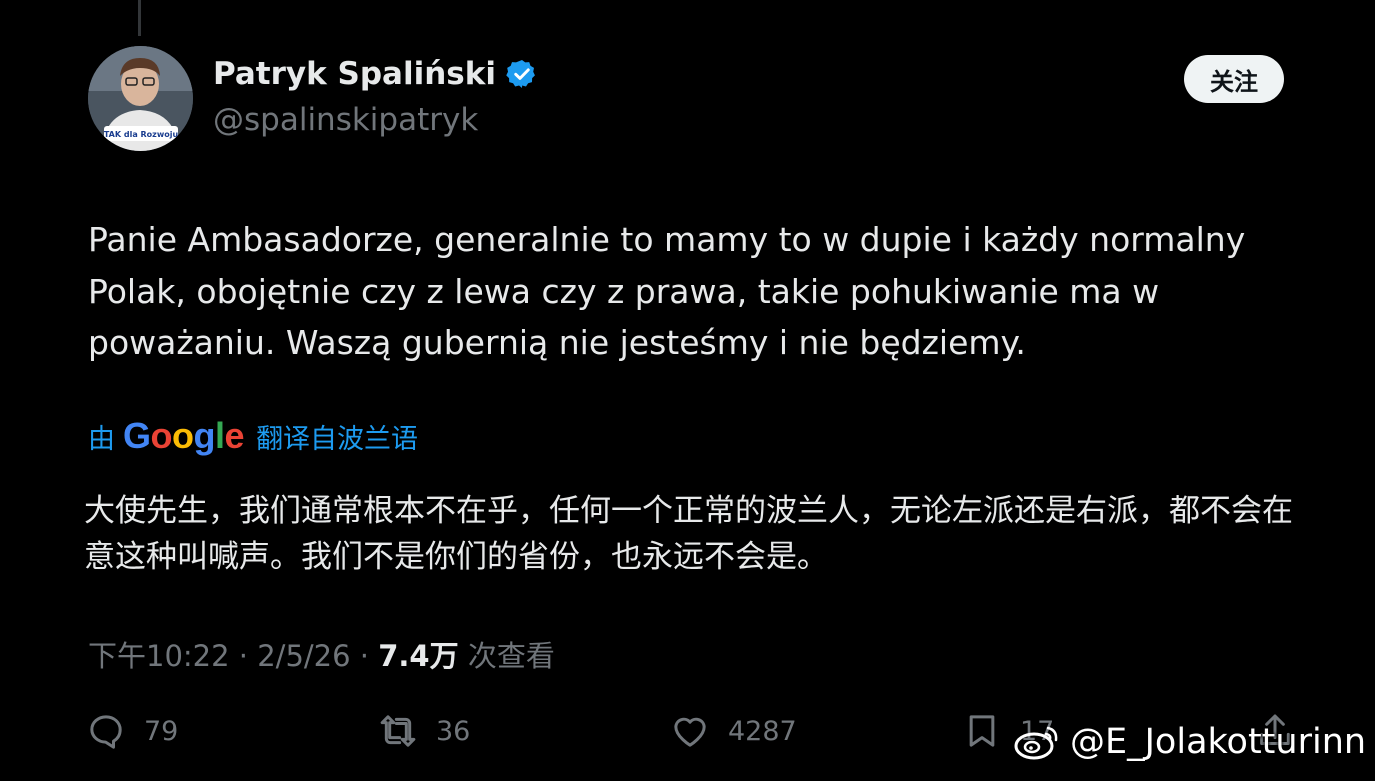 The height and width of the screenshot is (781, 1375). I want to click on author-name: Patryk Spaliński, so click(375, 74).